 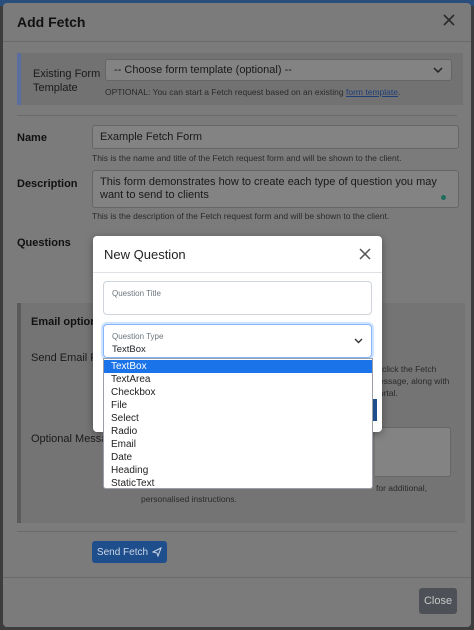 I want to click on send-email-help-1: click the Fetch, so click(x=409, y=369).